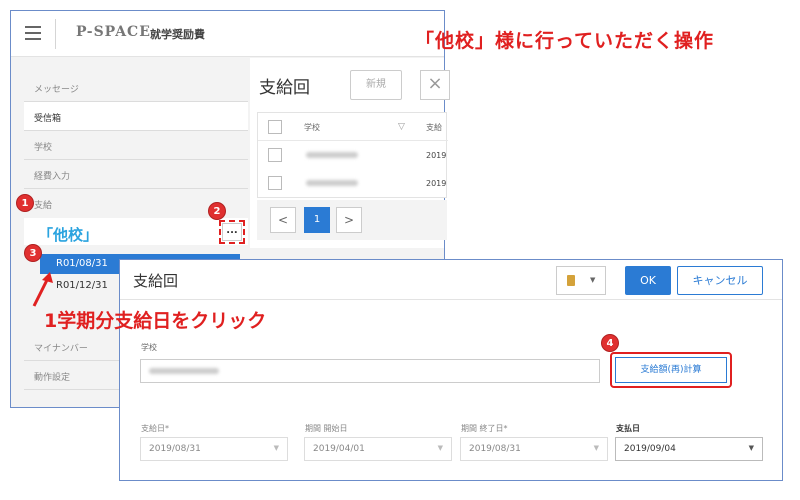 This screenshot has height=500, width=800. I want to click on step-badge-3: 3, so click(33, 253).